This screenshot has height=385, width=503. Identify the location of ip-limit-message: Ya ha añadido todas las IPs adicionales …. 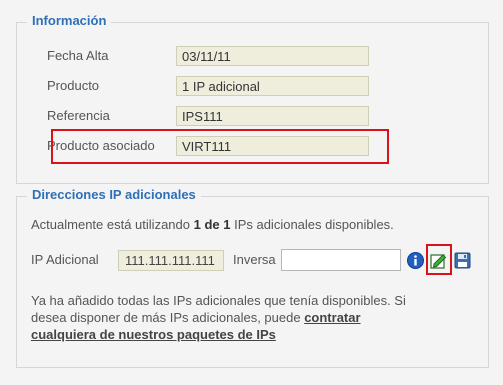
(228, 317).